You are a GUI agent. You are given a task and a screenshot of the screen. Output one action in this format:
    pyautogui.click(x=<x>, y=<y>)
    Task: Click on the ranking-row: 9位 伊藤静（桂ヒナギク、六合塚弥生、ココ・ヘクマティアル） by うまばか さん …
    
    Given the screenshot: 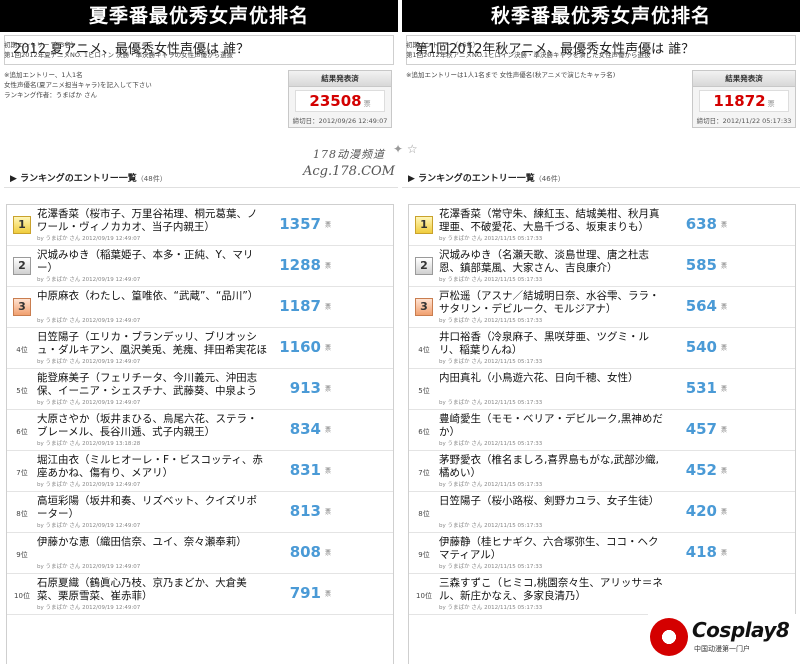 What is the action you would take?
    pyautogui.click(x=602, y=553)
    